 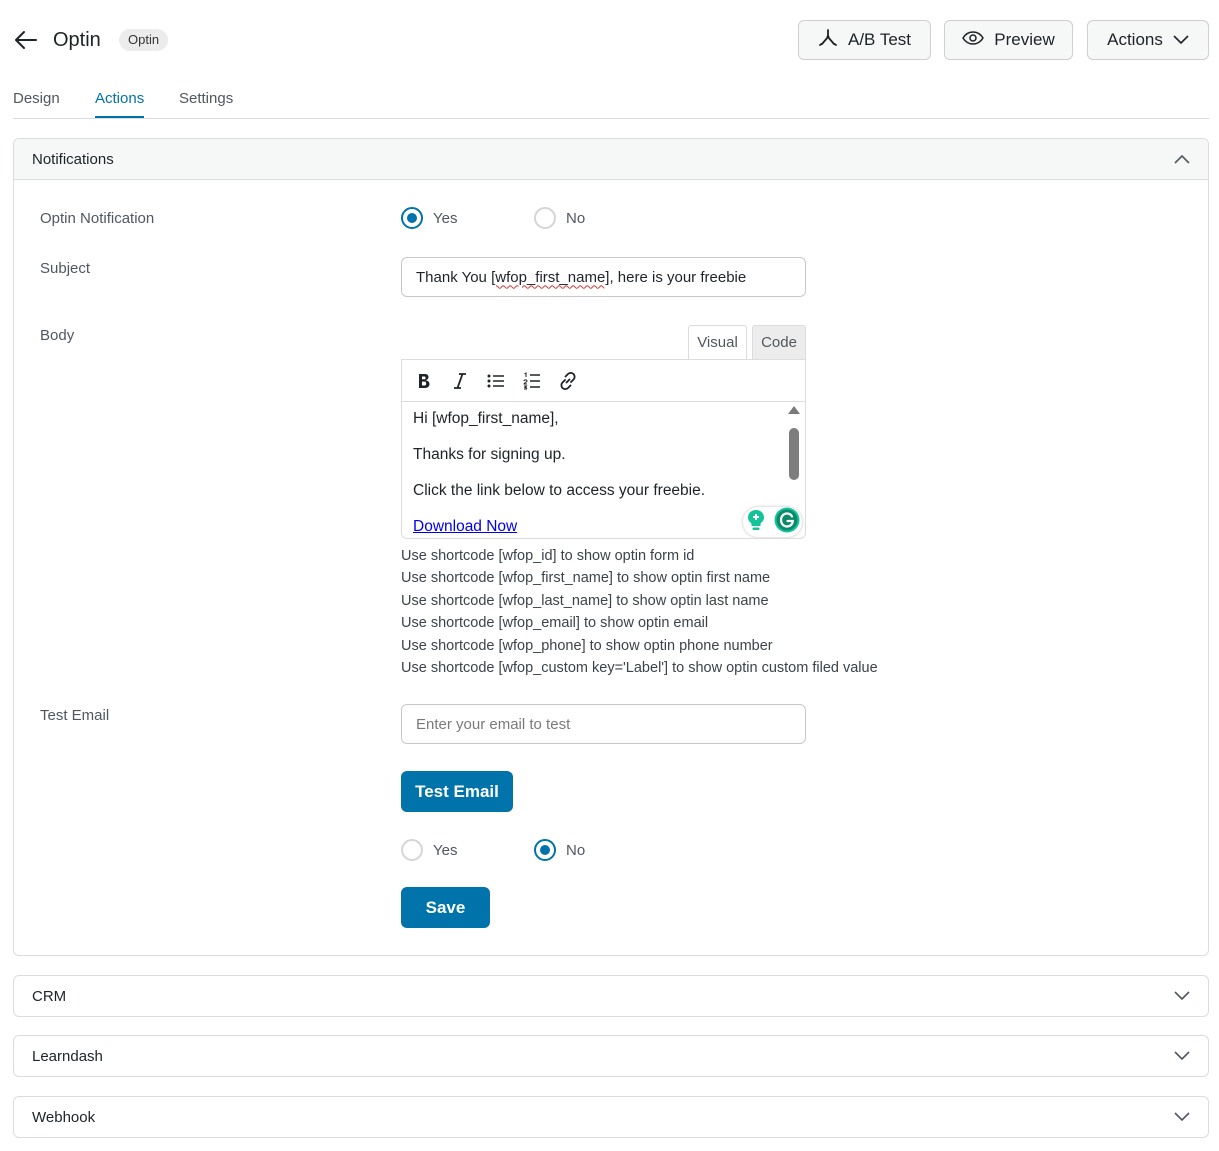 What do you see at coordinates (144, 40) in the screenshot?
I see `type-badge: Optin` at bounding box center [144, 40].